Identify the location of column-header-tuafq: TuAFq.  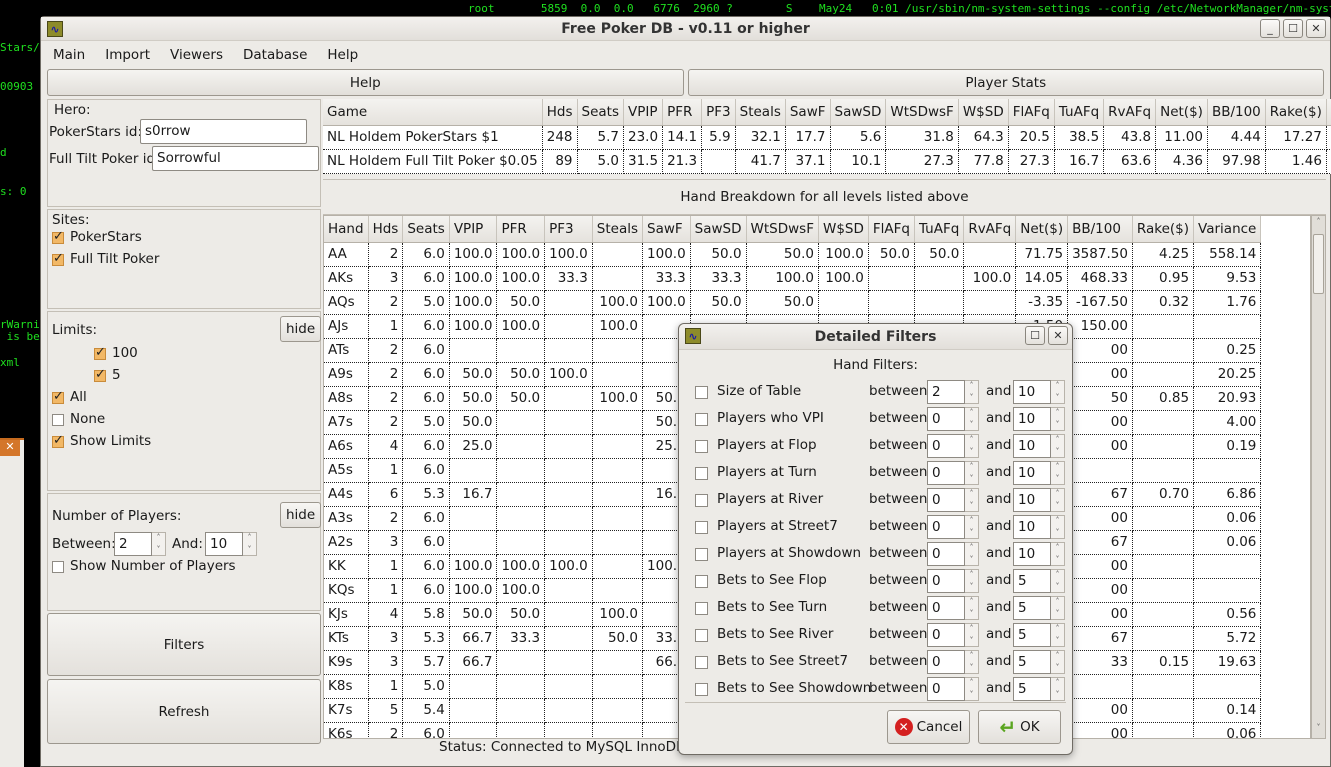
(1079, 112).